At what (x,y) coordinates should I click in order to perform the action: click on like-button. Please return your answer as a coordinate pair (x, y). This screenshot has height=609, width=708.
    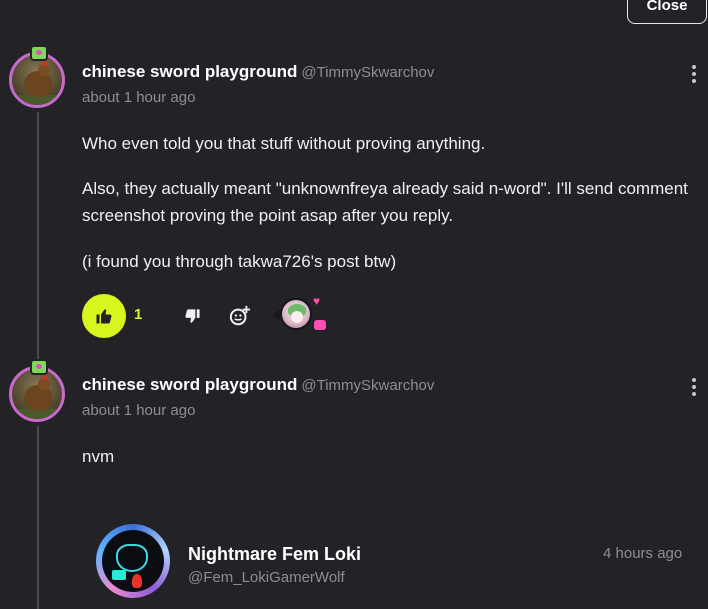
    Looking at the image, I should click on (104, 316).